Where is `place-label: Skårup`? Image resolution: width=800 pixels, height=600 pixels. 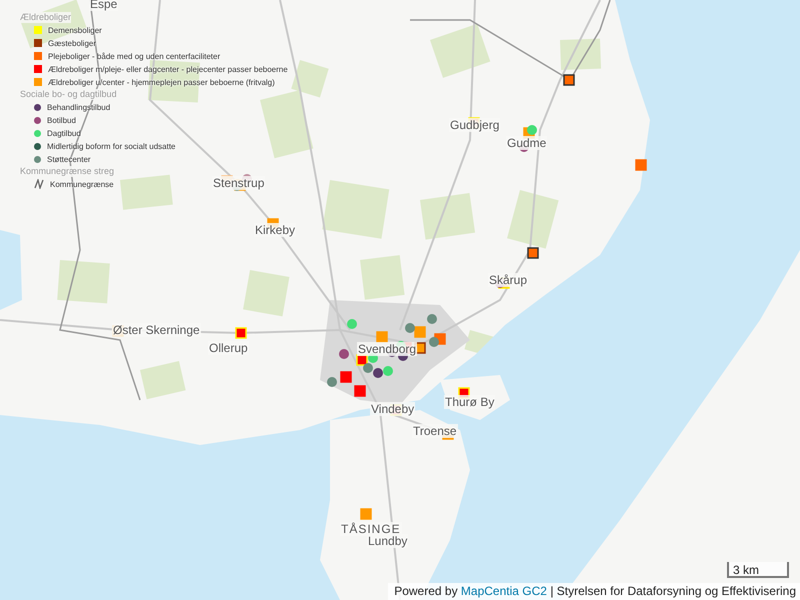 place-label: Skårup is located at coordinates (508, 280).